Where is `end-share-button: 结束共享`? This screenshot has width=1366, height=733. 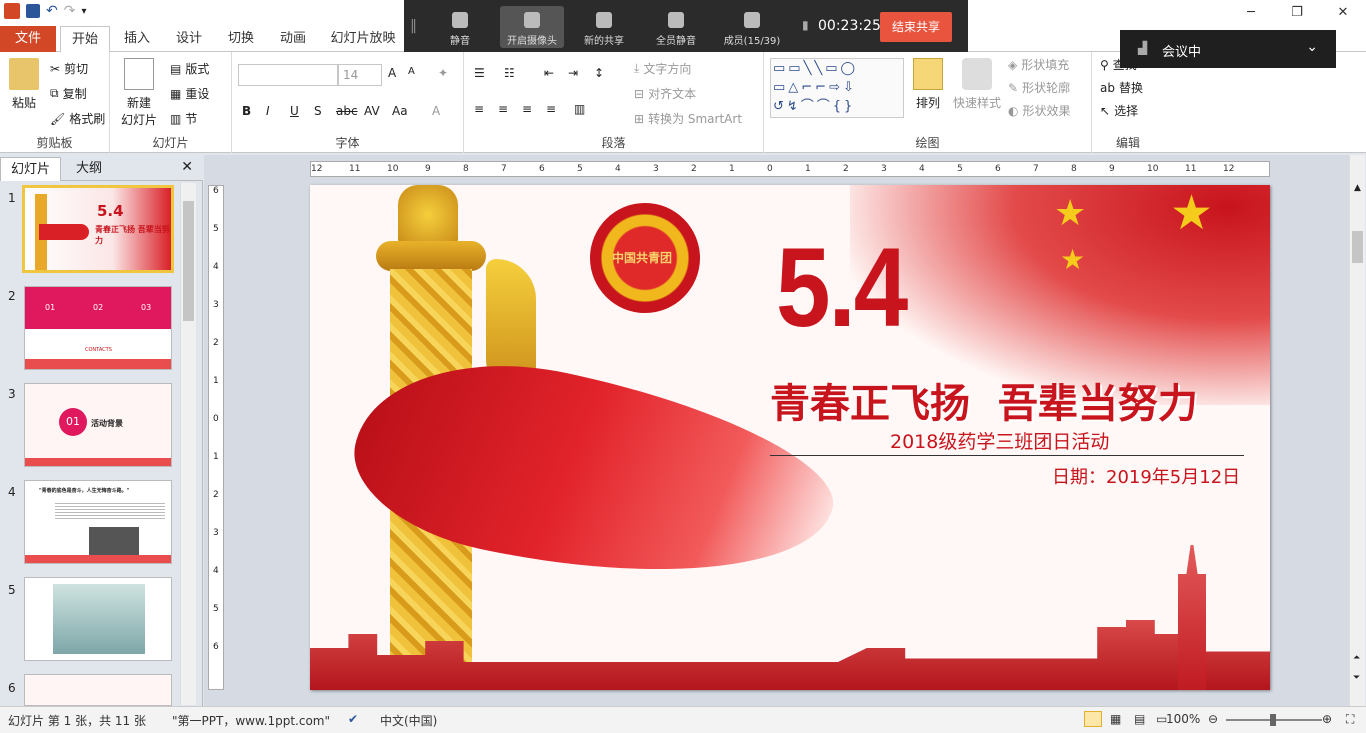 end-share-button: 结束共享 is located at coordinates (916, 27).